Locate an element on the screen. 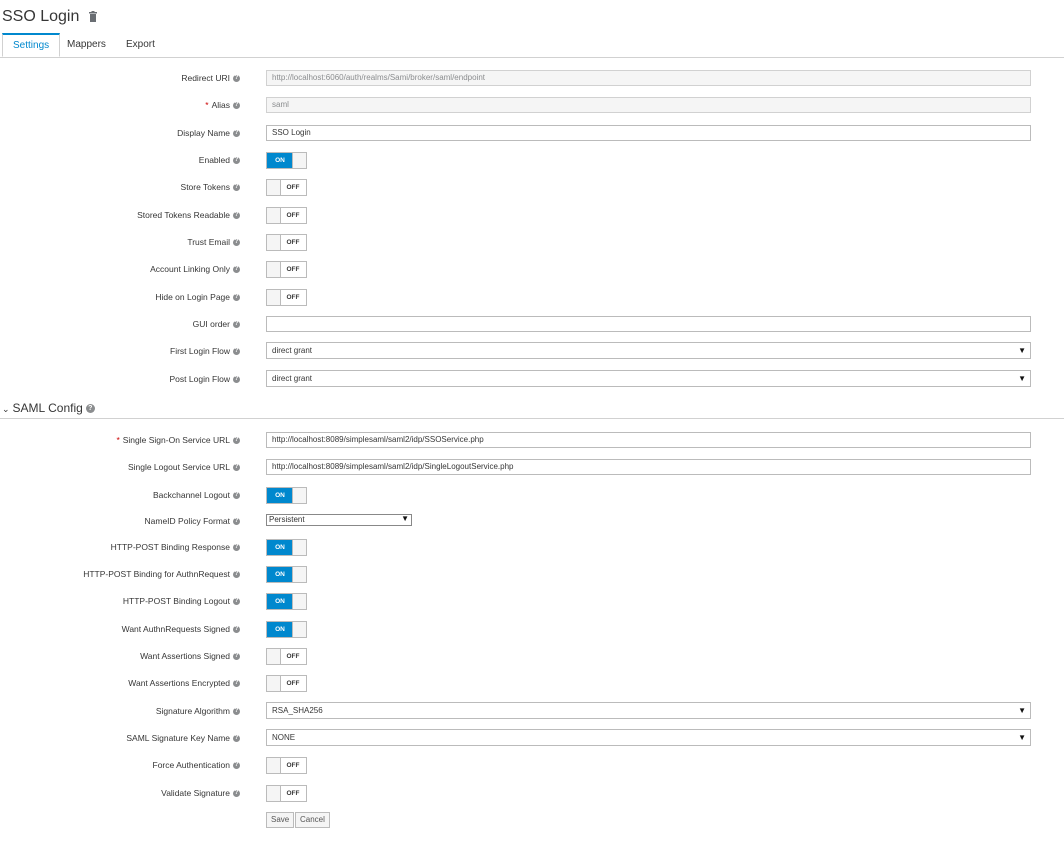  store-tokens-toggle: OFF is located at coordinates (286, 187).